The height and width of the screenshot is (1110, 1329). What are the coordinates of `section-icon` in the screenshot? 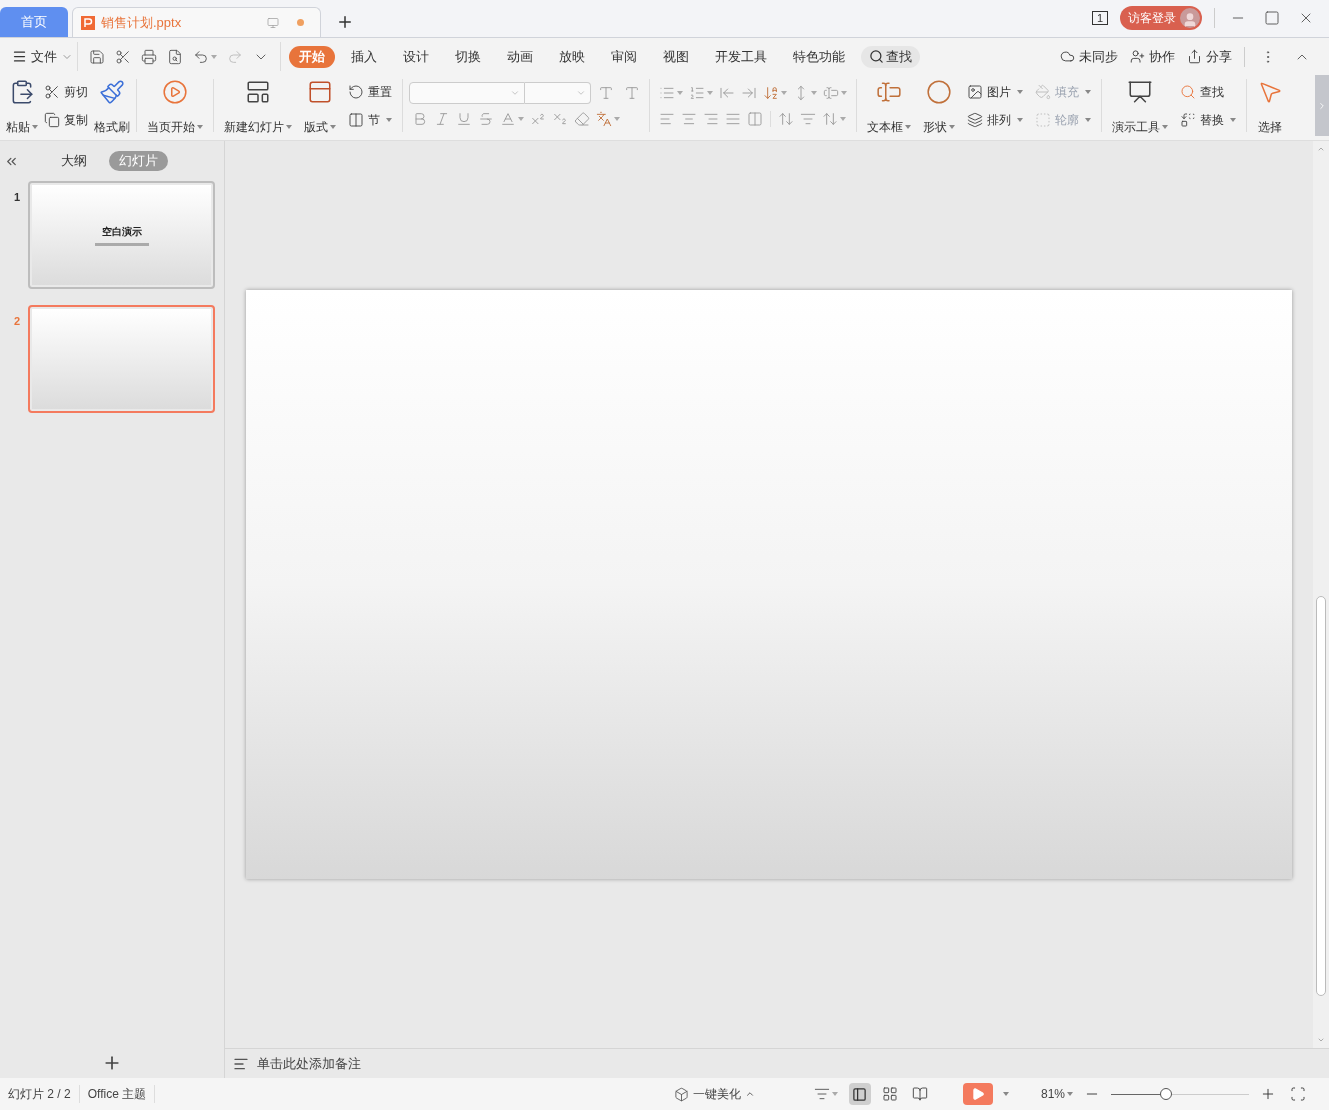 It's located at (356, 119).